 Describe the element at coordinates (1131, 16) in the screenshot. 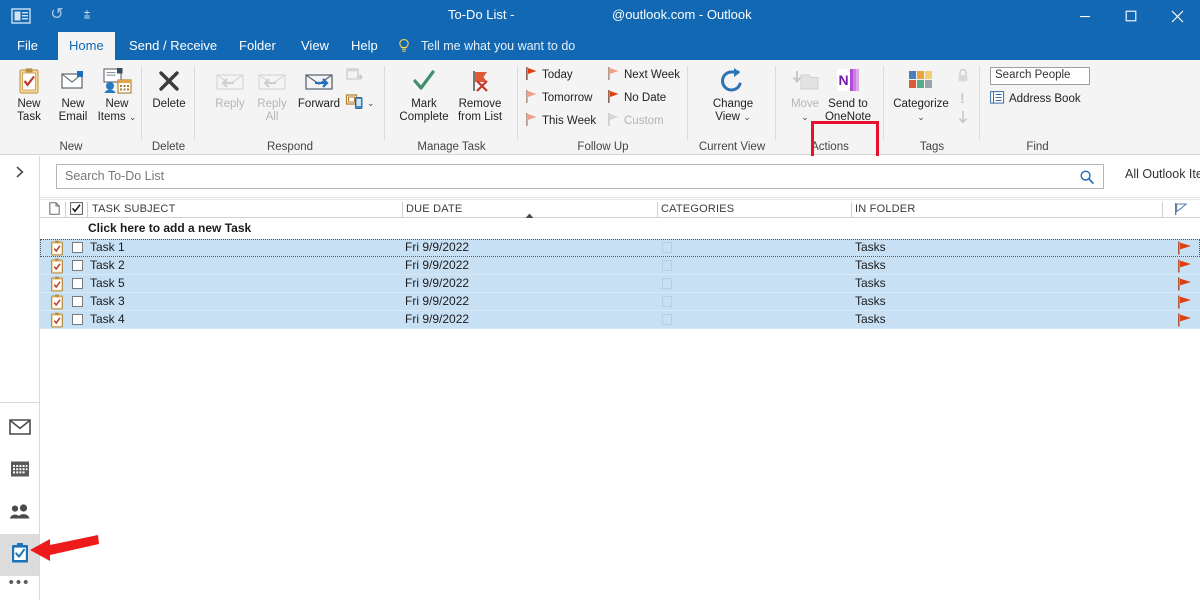

I see `maximize-icon` at that location.